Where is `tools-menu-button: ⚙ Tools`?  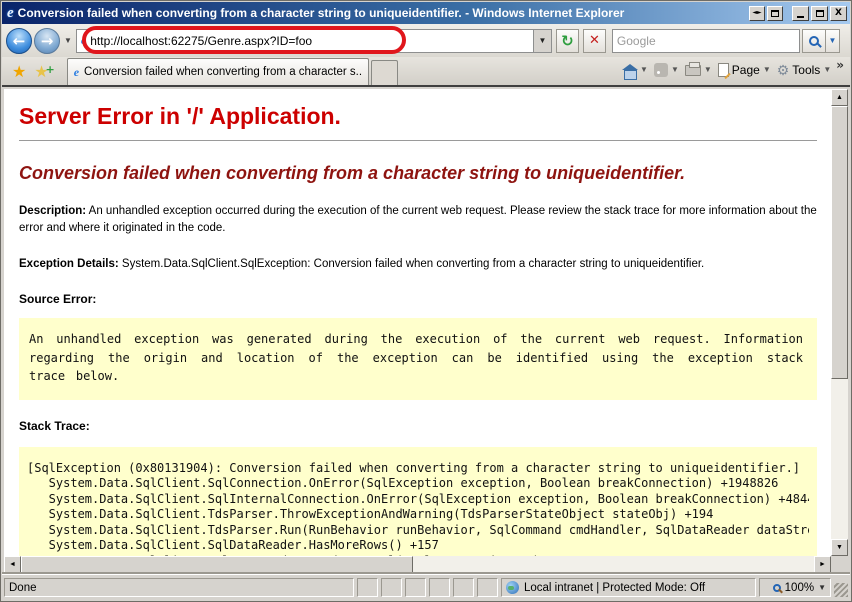 tools-menu-button: ⚙ Tools is located at coordinates (799, 70).